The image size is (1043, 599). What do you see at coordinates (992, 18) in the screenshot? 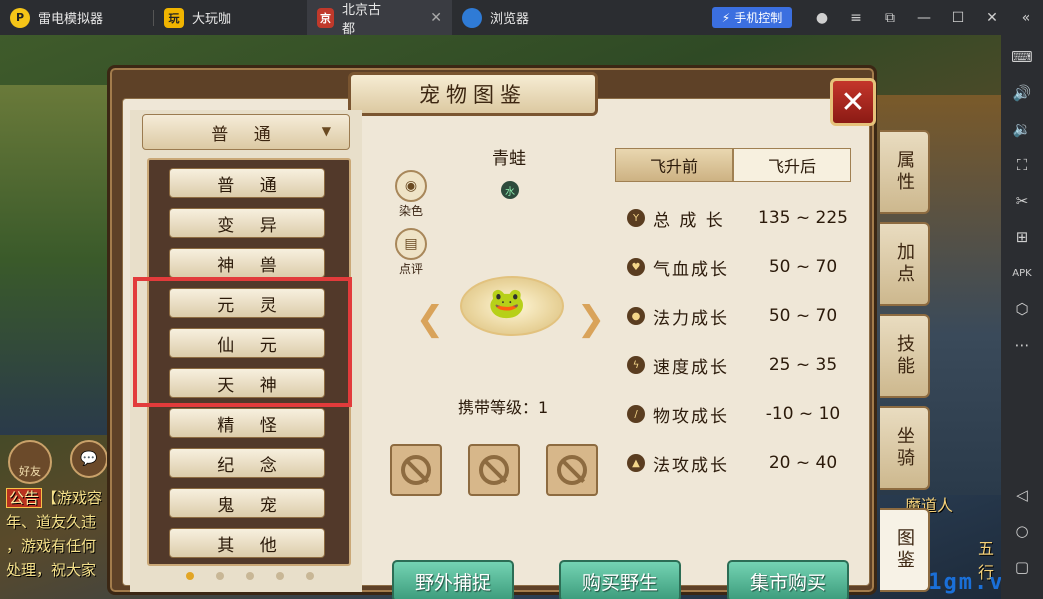
I see `window-close-icon: ✕` at bounding box center [992, 18].